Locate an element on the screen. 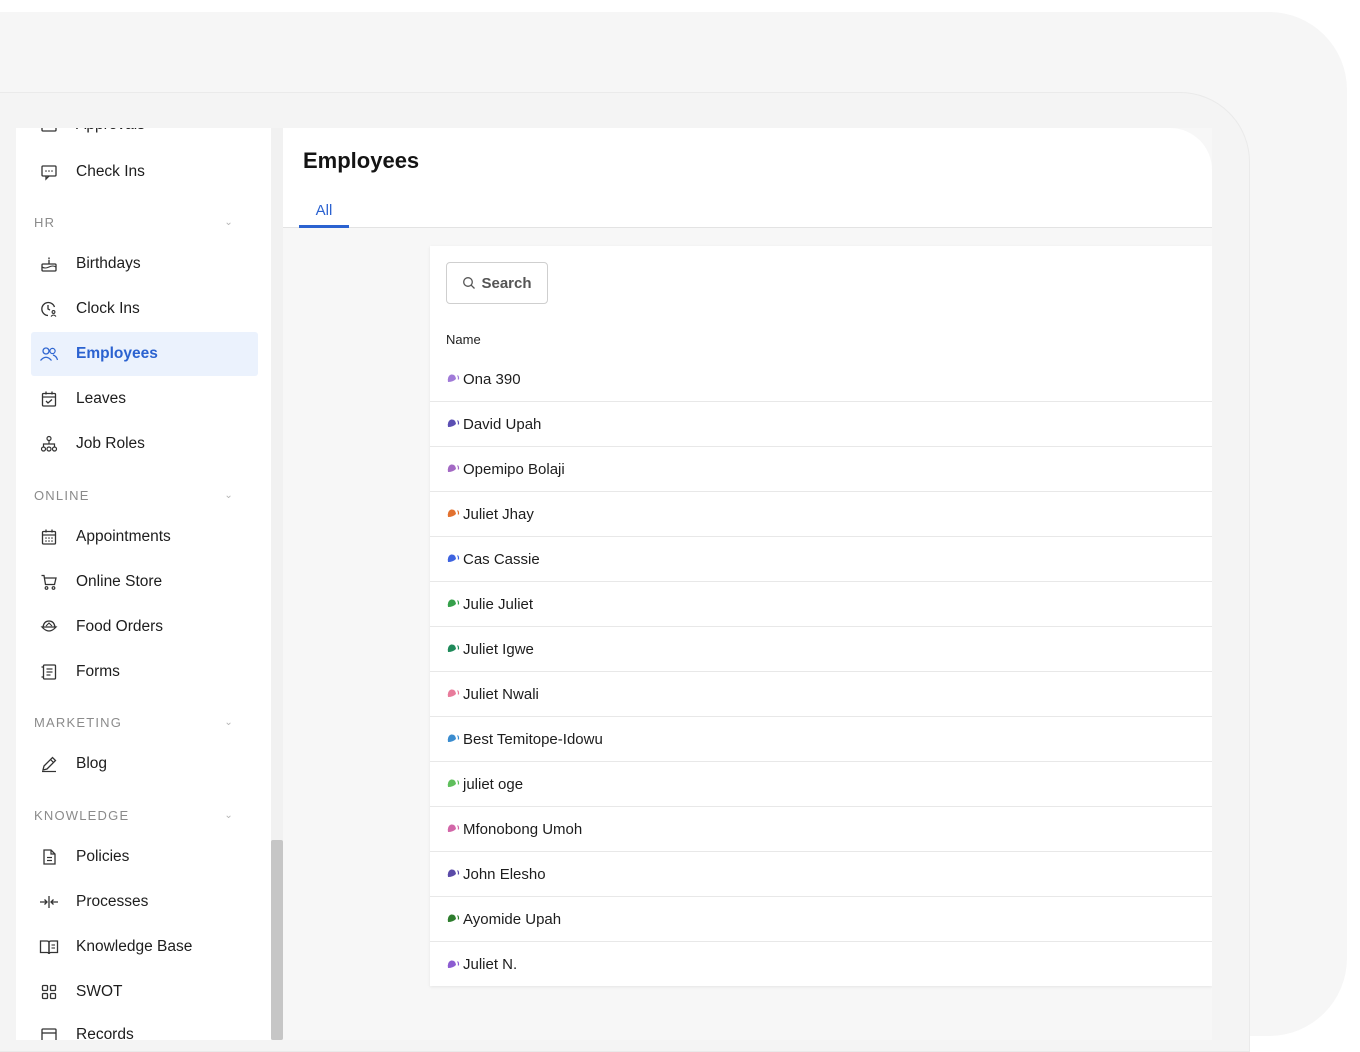 This screenshot has width=1360, height=1052. table-row: Ona 390 is located at coordinates (821, 379).